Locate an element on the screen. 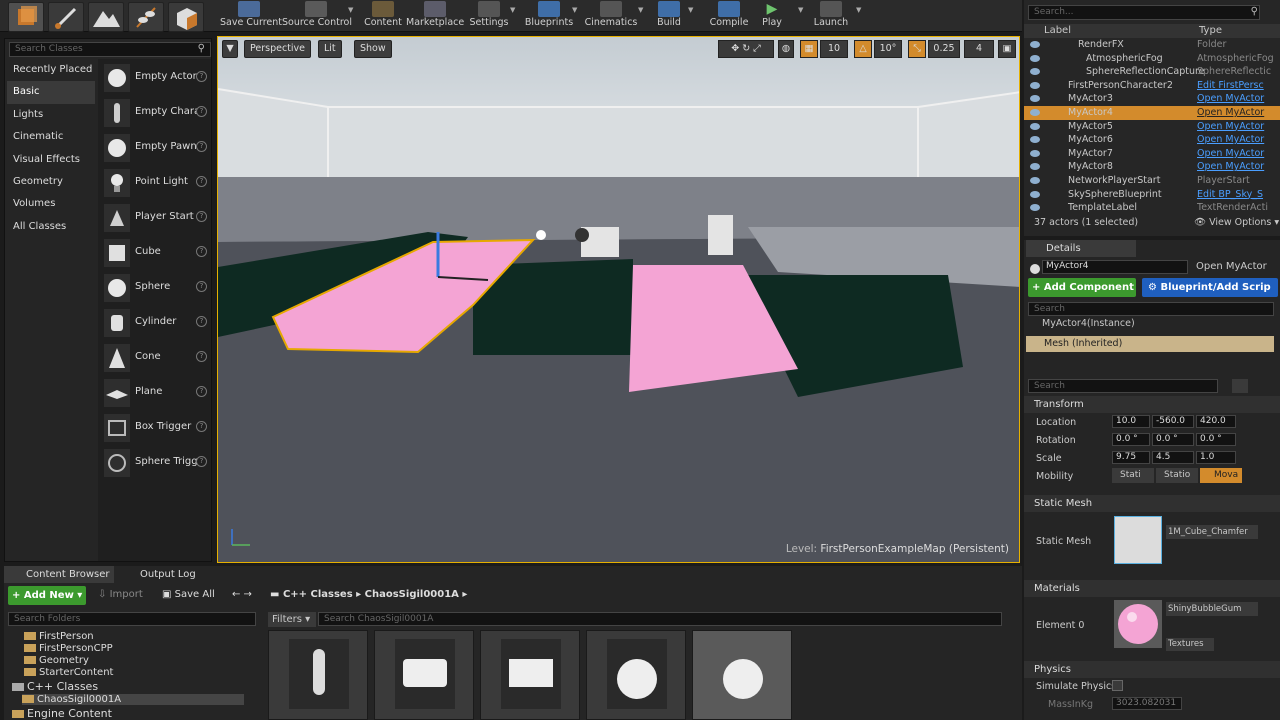  transform-mode-icons: ✥ ↻ ⤢ is located at coordinates (746, 49).